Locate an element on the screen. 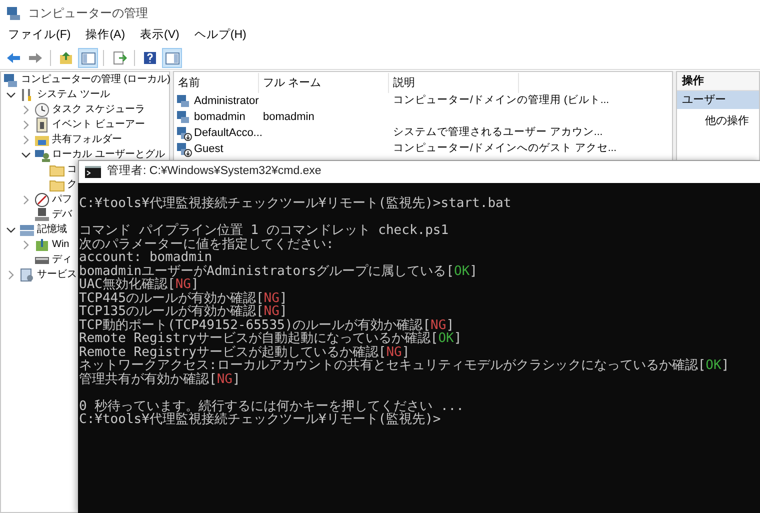 This screenshot has width=760, height=513. console-icon is located at coordinates (93, 172).